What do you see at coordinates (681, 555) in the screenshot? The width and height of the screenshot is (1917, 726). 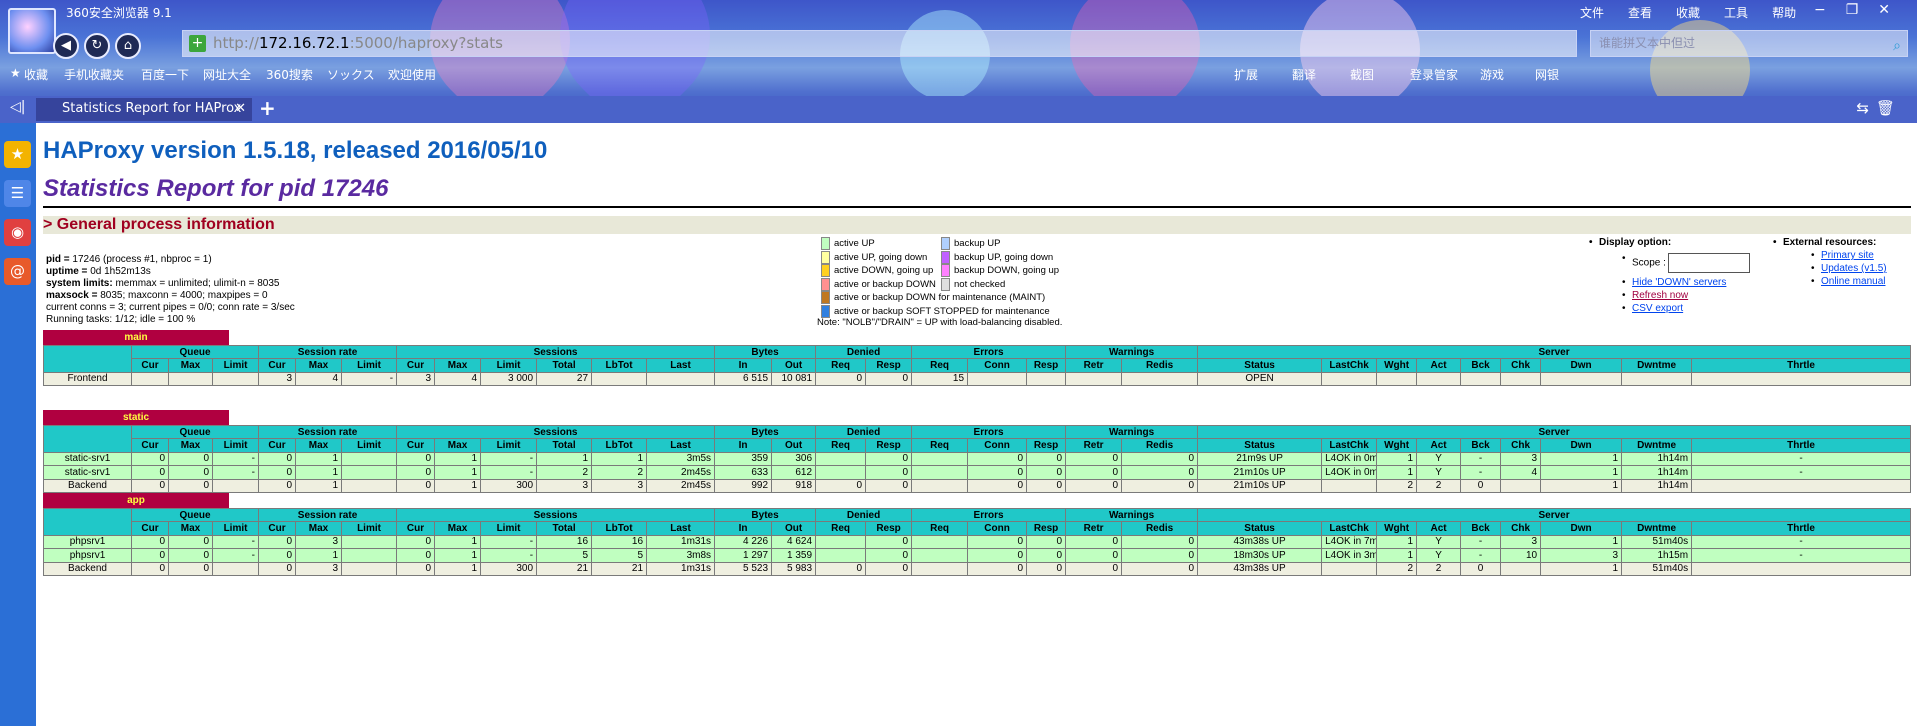 I see `table-cell: 3m8s` at bounding box center [681, 555].